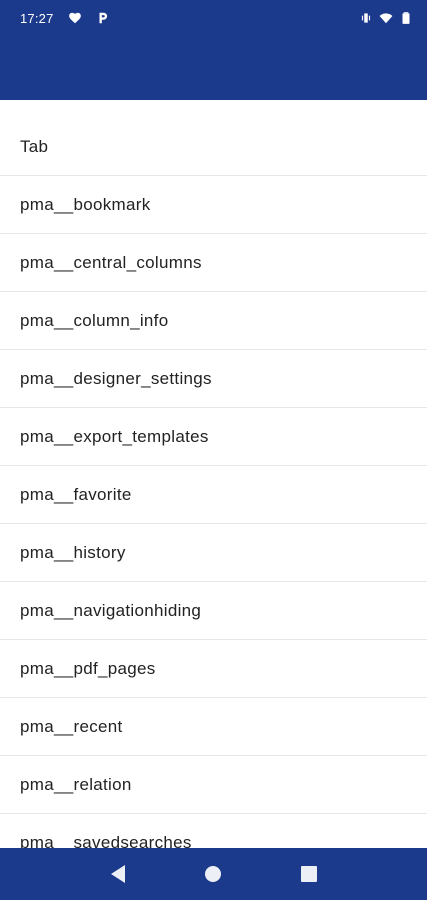 The image size is (427, 900). What do you see at coordinates (65, 18) in the screenshot?
I see `status-left: 17:27` at bounding box center [65, 18].